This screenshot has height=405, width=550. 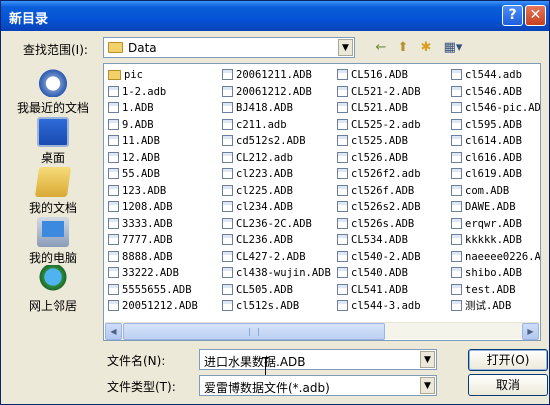 What do you see at coordinates (134, 141) in the screenshot?
I see `file-item: 11.ADB` at bounding box center [134, 141].